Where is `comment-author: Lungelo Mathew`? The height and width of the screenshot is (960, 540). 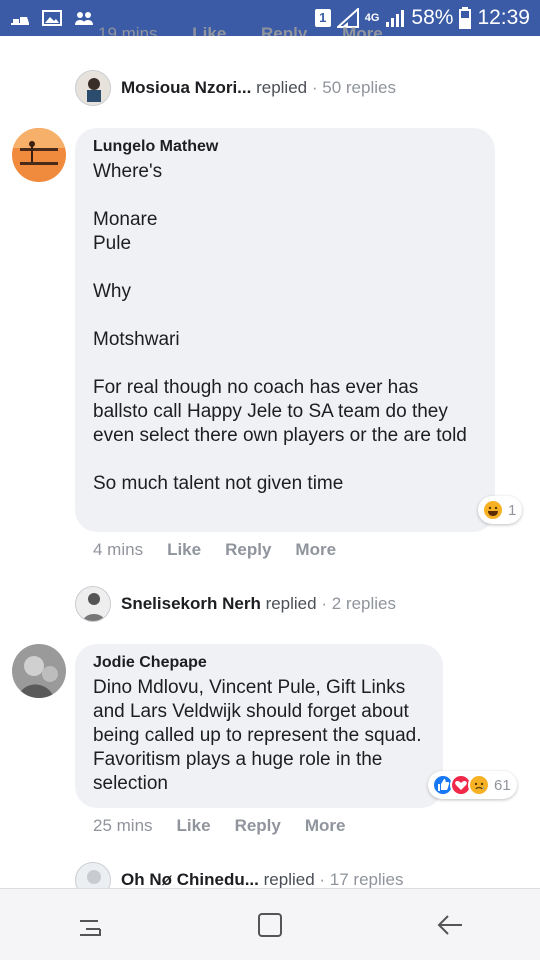 comment-author: Lungelo Mathew is located at coordinates (285, 147).